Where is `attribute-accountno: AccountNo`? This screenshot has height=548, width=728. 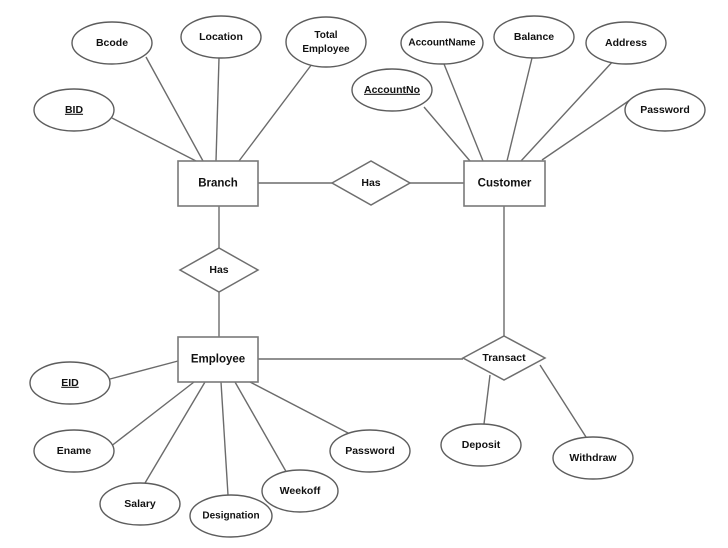 attribute-accountno: AccountNo is located at coordinates (392, 90).